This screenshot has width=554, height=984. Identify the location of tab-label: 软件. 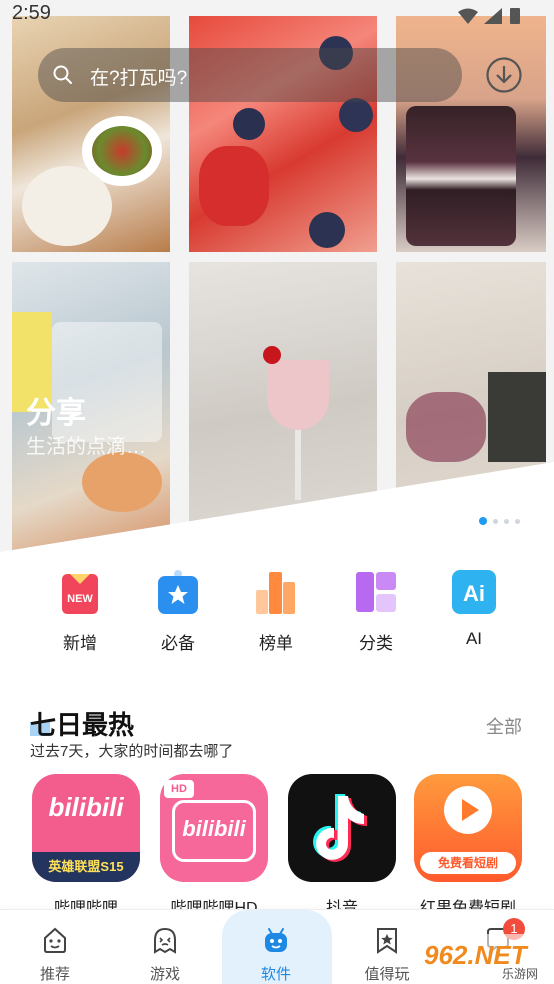
(275, 974).